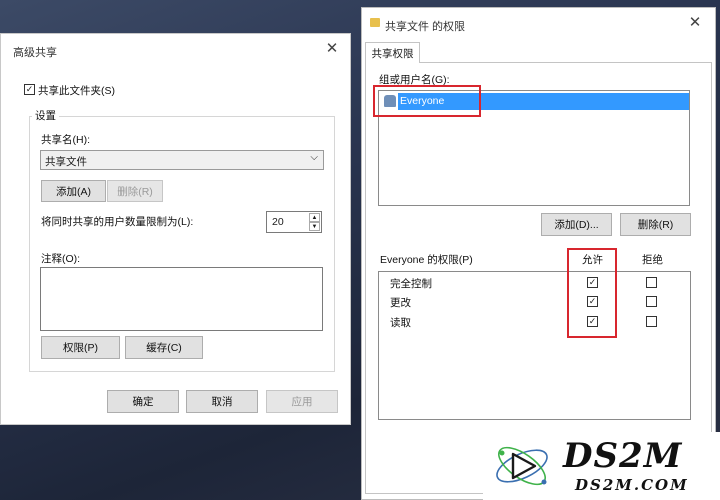  I want to click on user-limit-spinner: 20 ▲ ▼, so click(294, 222).